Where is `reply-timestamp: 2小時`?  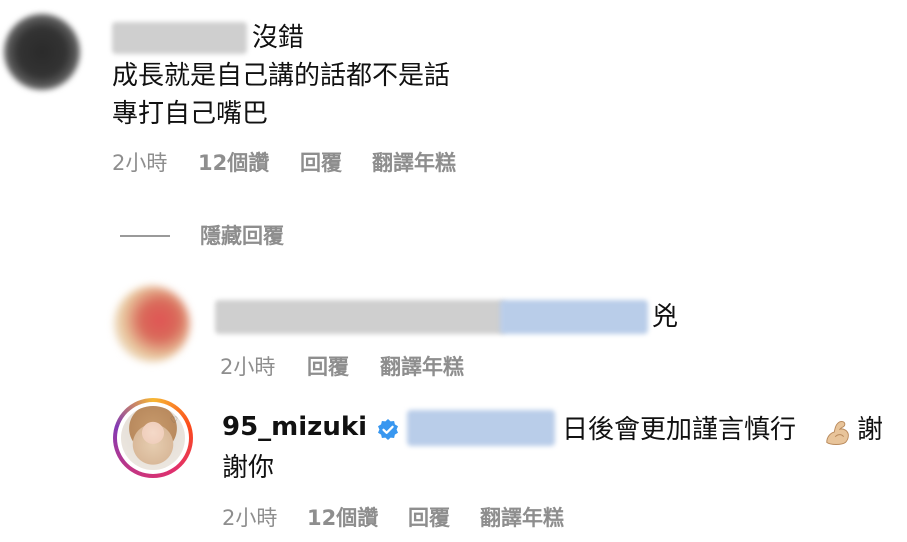 reply-timestamp: 2小時 is located at coordinates (247, 367).